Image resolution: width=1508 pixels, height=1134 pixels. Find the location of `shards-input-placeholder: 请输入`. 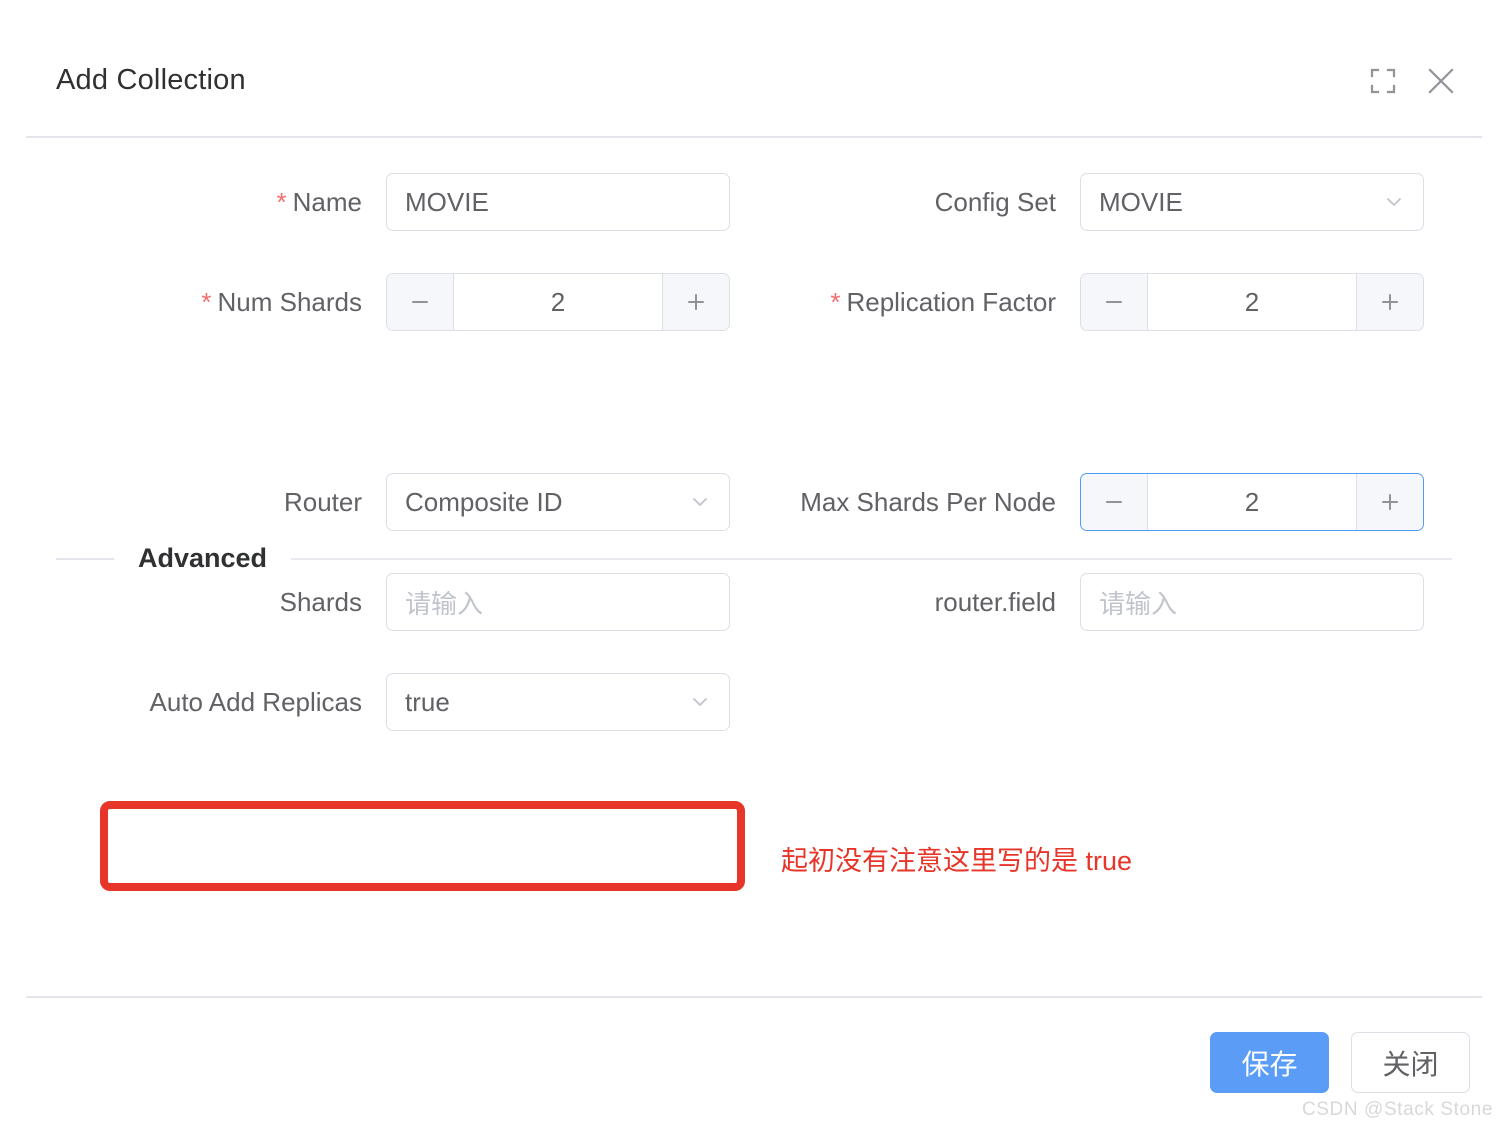

shards-input-placeholder: 请输入 is located at coordinates (444, 603).